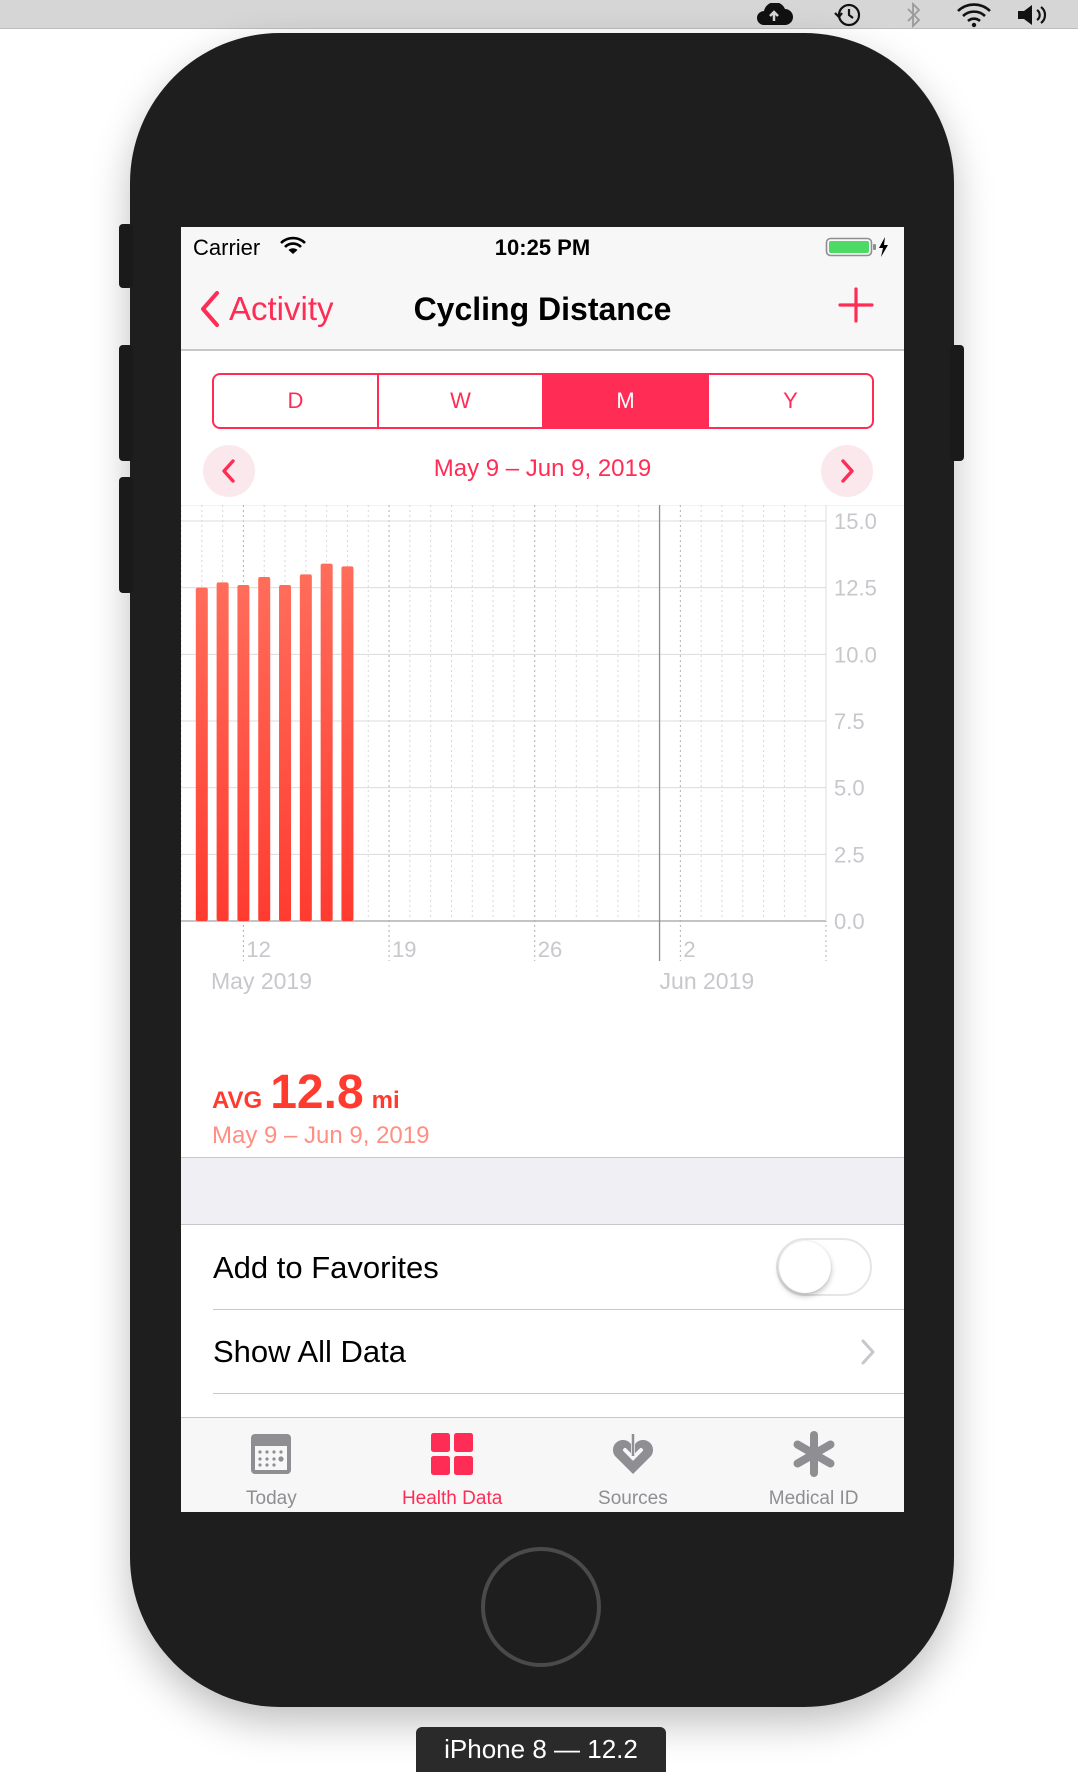  What do you see at coordinates (855, 521) in the screenshot?
I see `y-tick-label: 15.0` at bounding box center [855, 521].